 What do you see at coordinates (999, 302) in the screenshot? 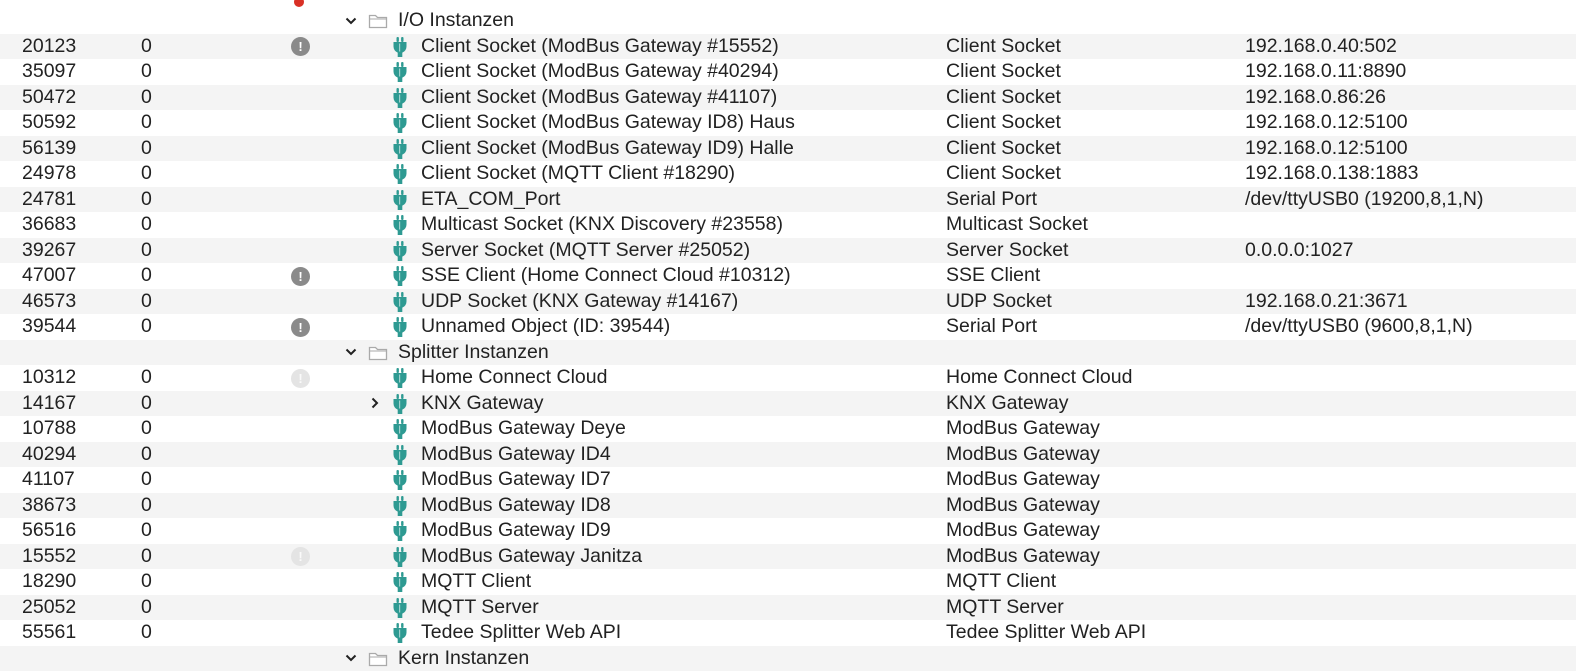
I see `instance-type: UDP Socket` at bounding box center [999, 302].